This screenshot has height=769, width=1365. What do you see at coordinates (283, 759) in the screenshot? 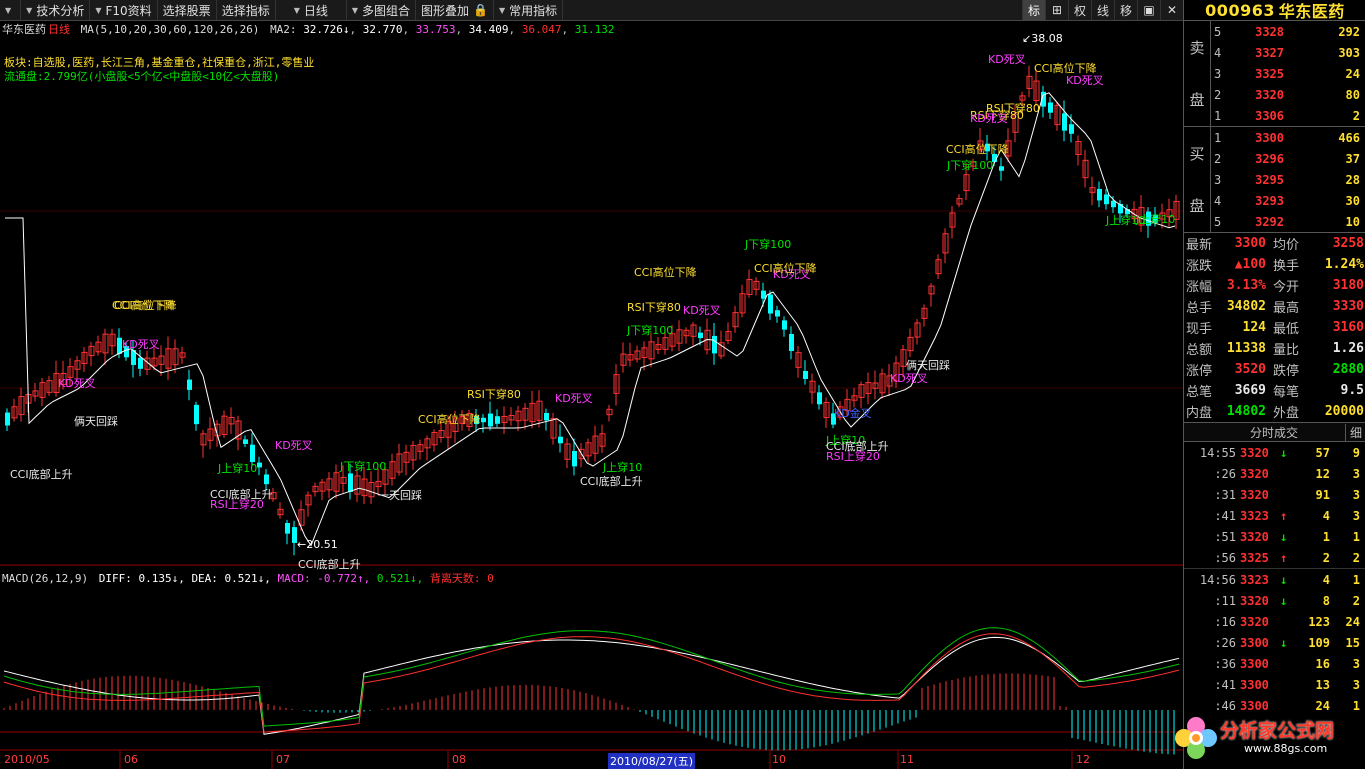
I see `date-label: 07` at bounding box center [283, 759].